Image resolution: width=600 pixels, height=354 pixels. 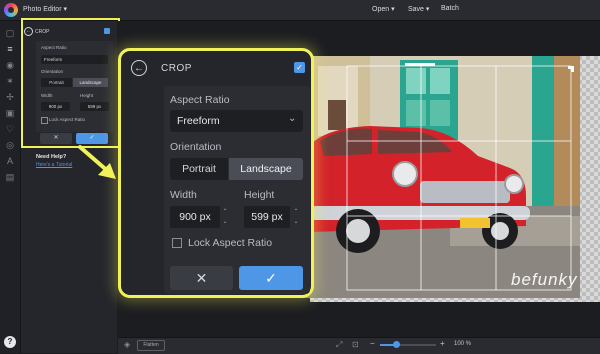 What do you see at coordinates (339, 345) in the screenshot?
I see `fit-screen-icon: ⤢` at bounding box center [339, 345].